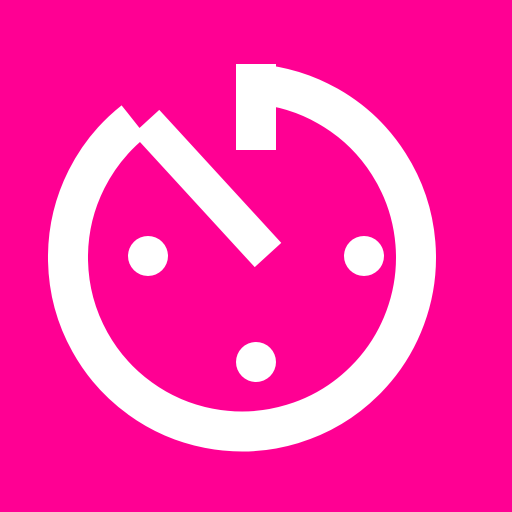 The image size is (512, 512). Describe the element at coordinates (364, 256) in the screenshot. I see `hour-marker-right` at that location.